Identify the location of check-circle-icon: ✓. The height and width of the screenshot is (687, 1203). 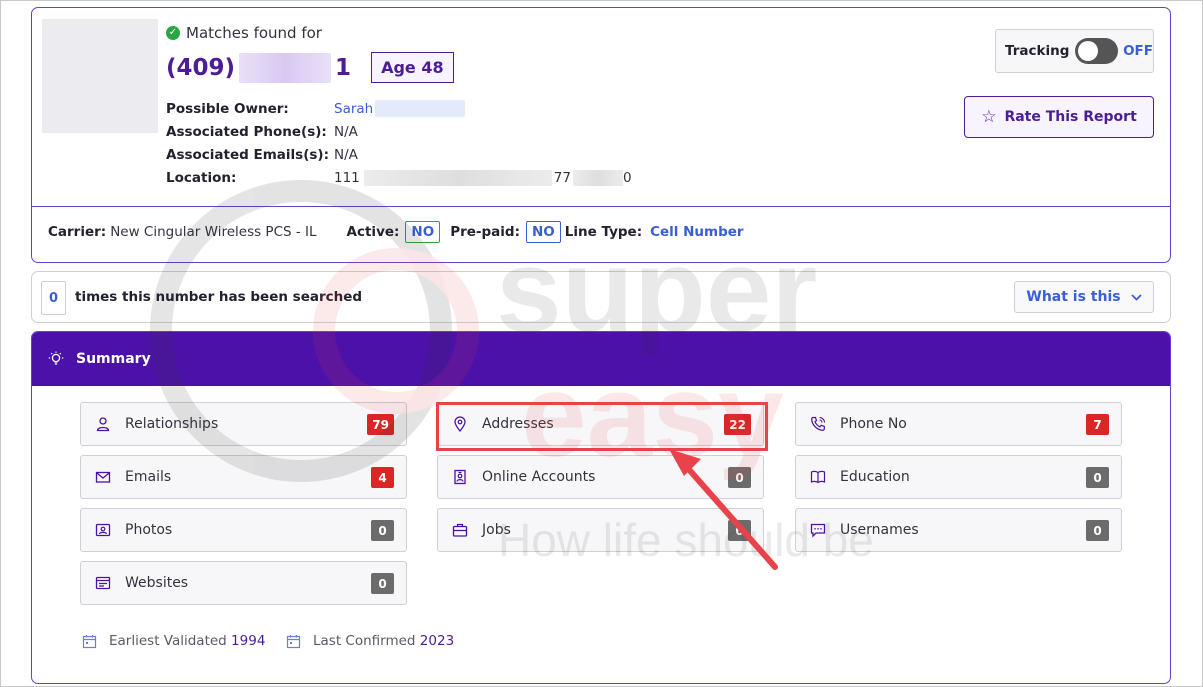
(173, 33).